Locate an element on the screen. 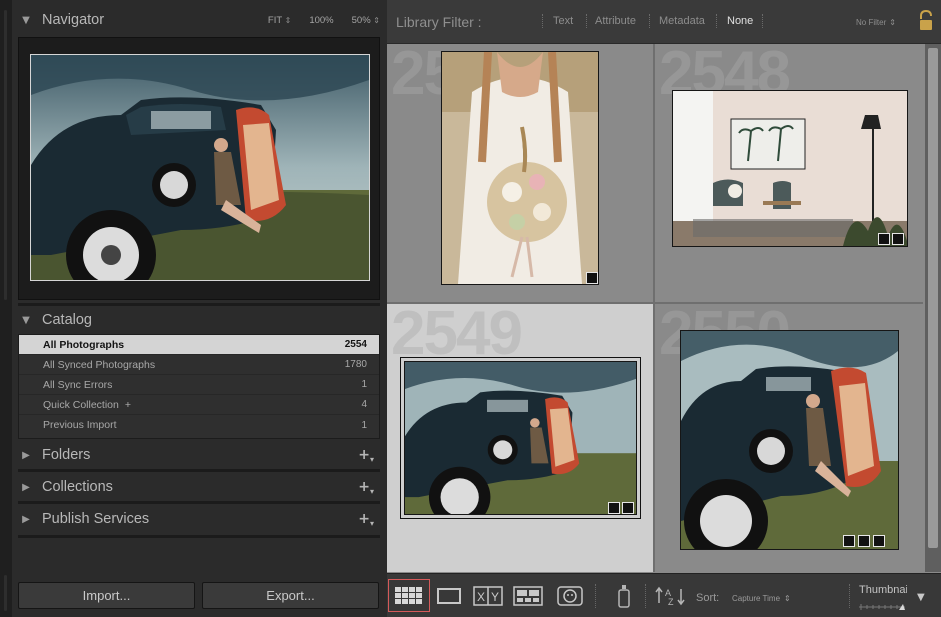 Image resolution: width=941 pixels, height=617 pixels. catalog-item-label: All Sync Errors is located at coordinates (78, 384).